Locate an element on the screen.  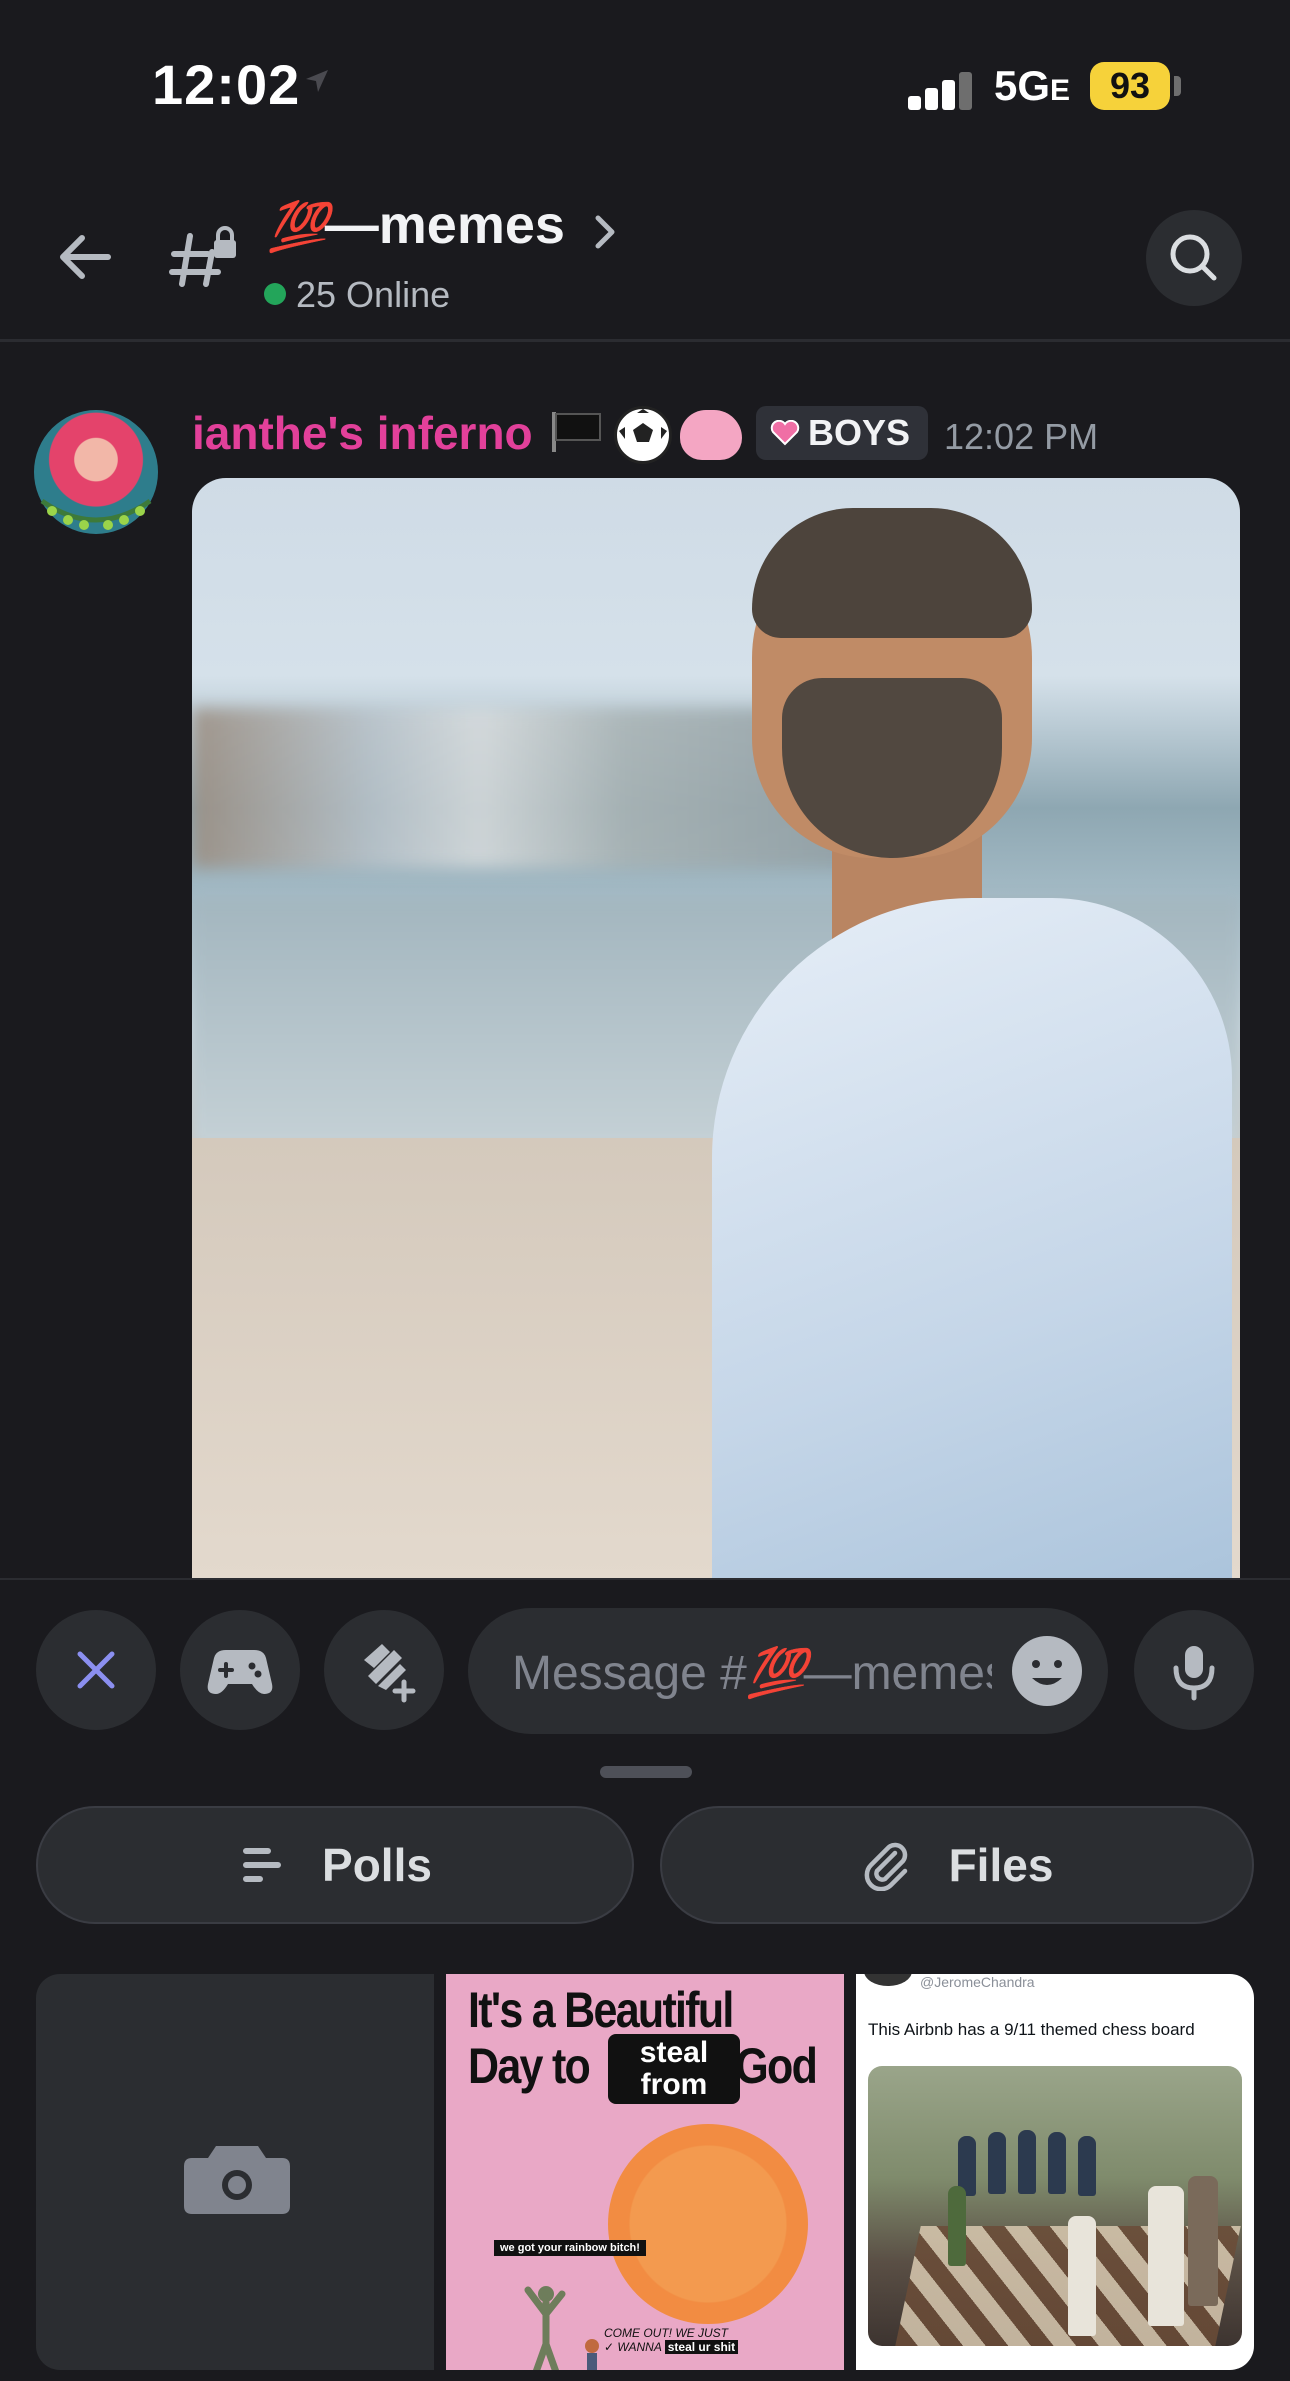
search-icon is located at coordinates (1193, 257).